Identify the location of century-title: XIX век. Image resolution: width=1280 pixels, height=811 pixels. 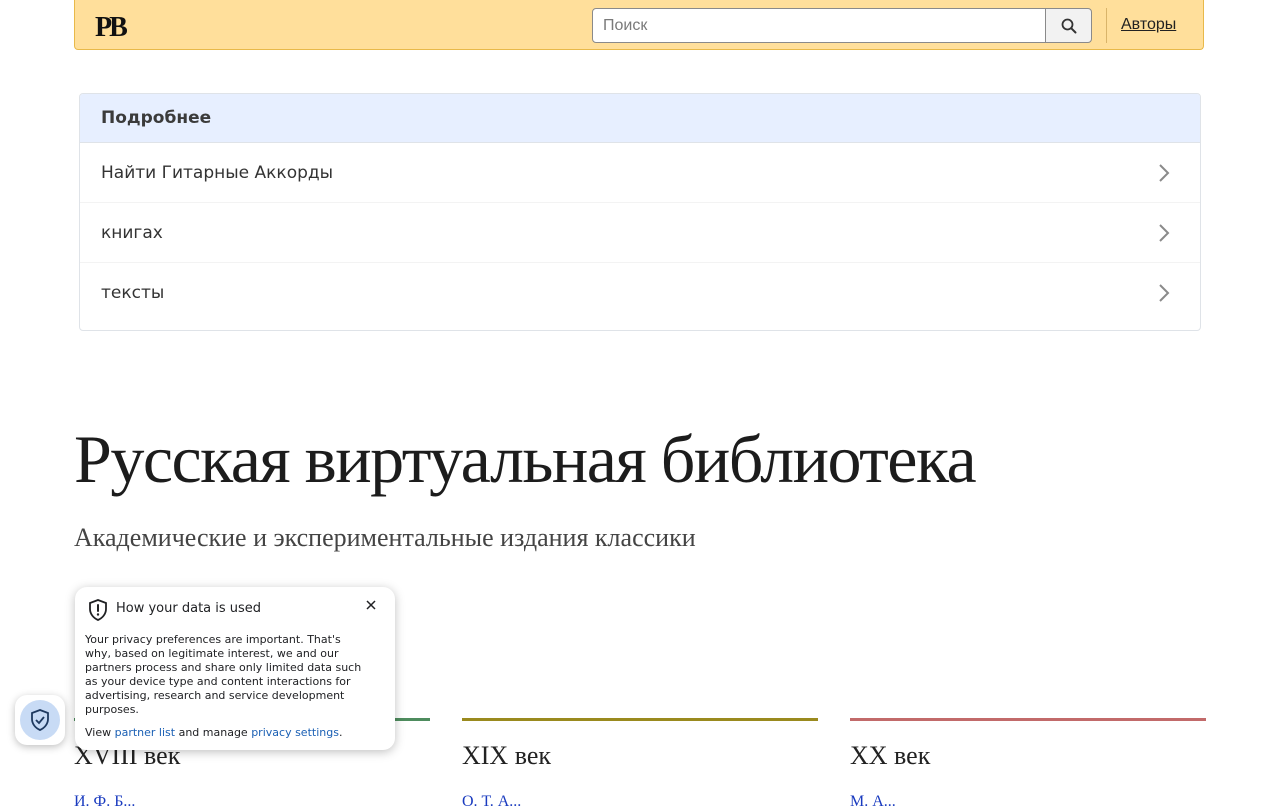
(640, 756).